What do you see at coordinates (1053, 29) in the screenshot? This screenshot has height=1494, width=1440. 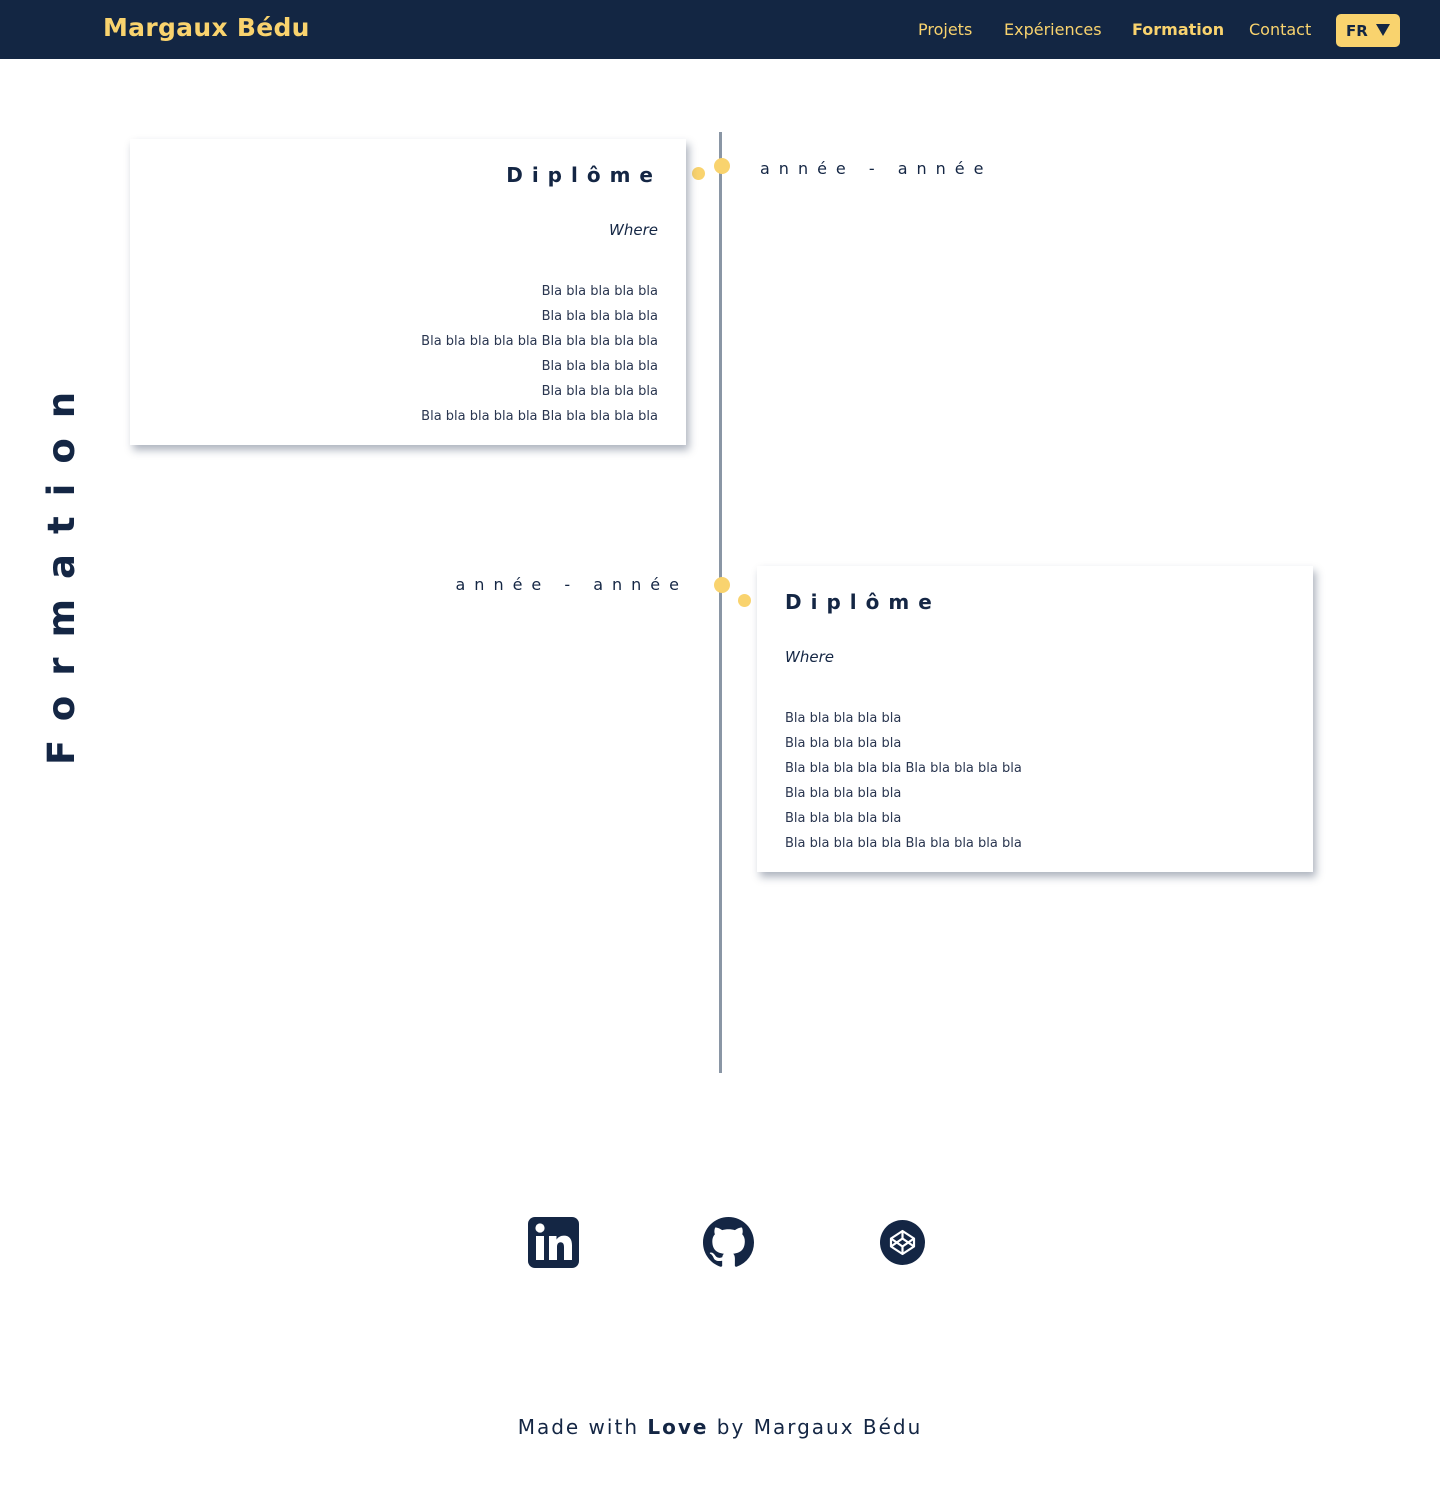 I see `nav-link-experiences: Expériences` at bounding box center [1053, 29].